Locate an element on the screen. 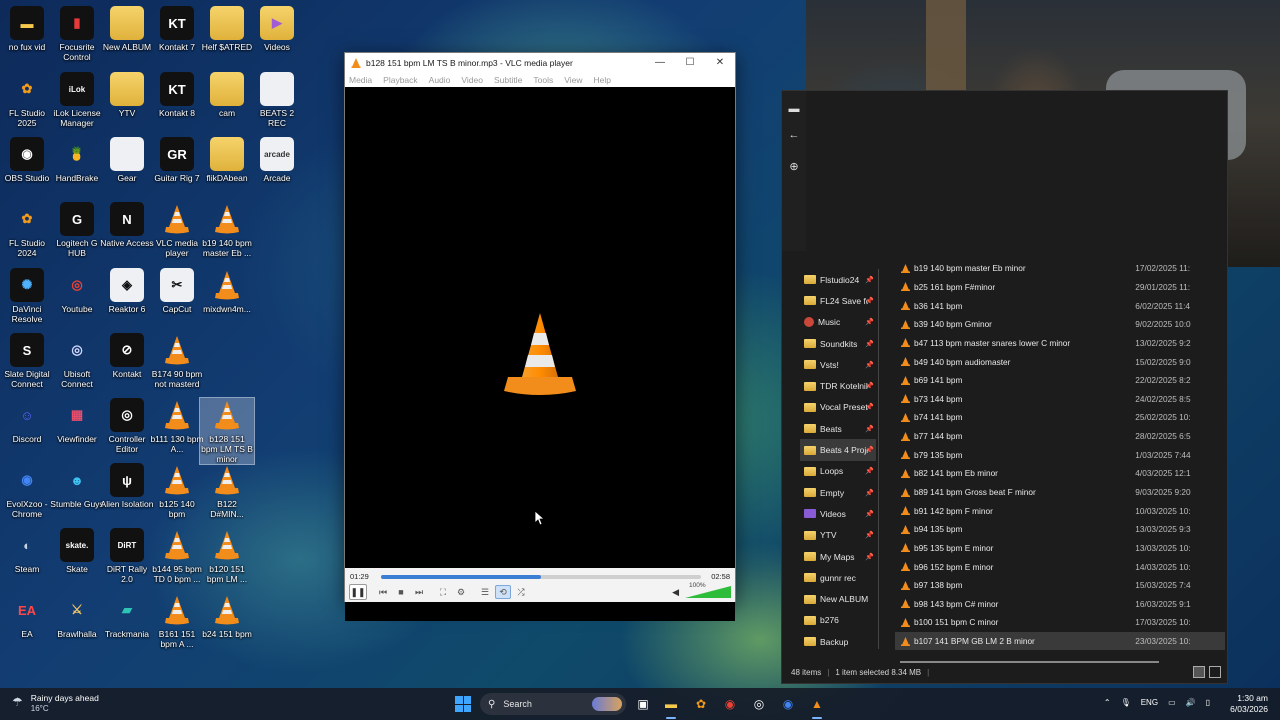 The image size is (1280, 720). fl-studio-icon: ✿ is located at coordinates (701, 704).